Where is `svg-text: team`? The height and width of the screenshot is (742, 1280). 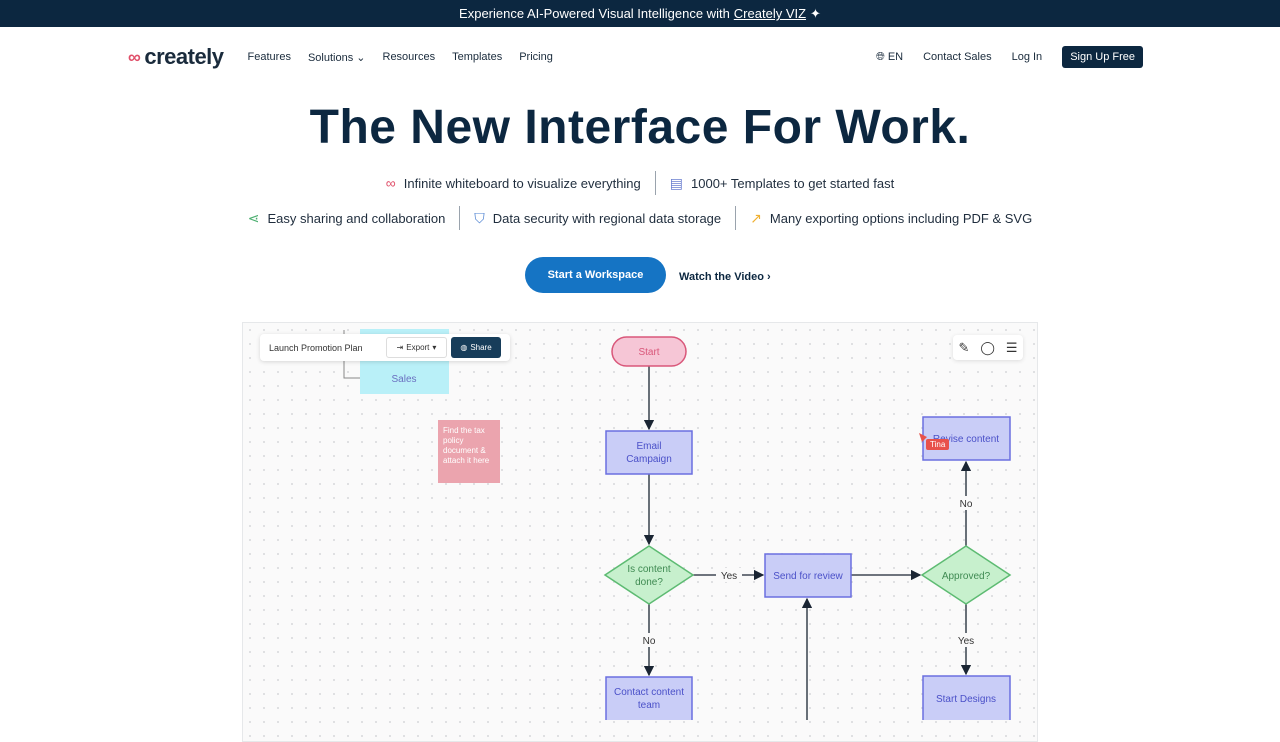 svg-text: team is located at coordinates (649, 705).